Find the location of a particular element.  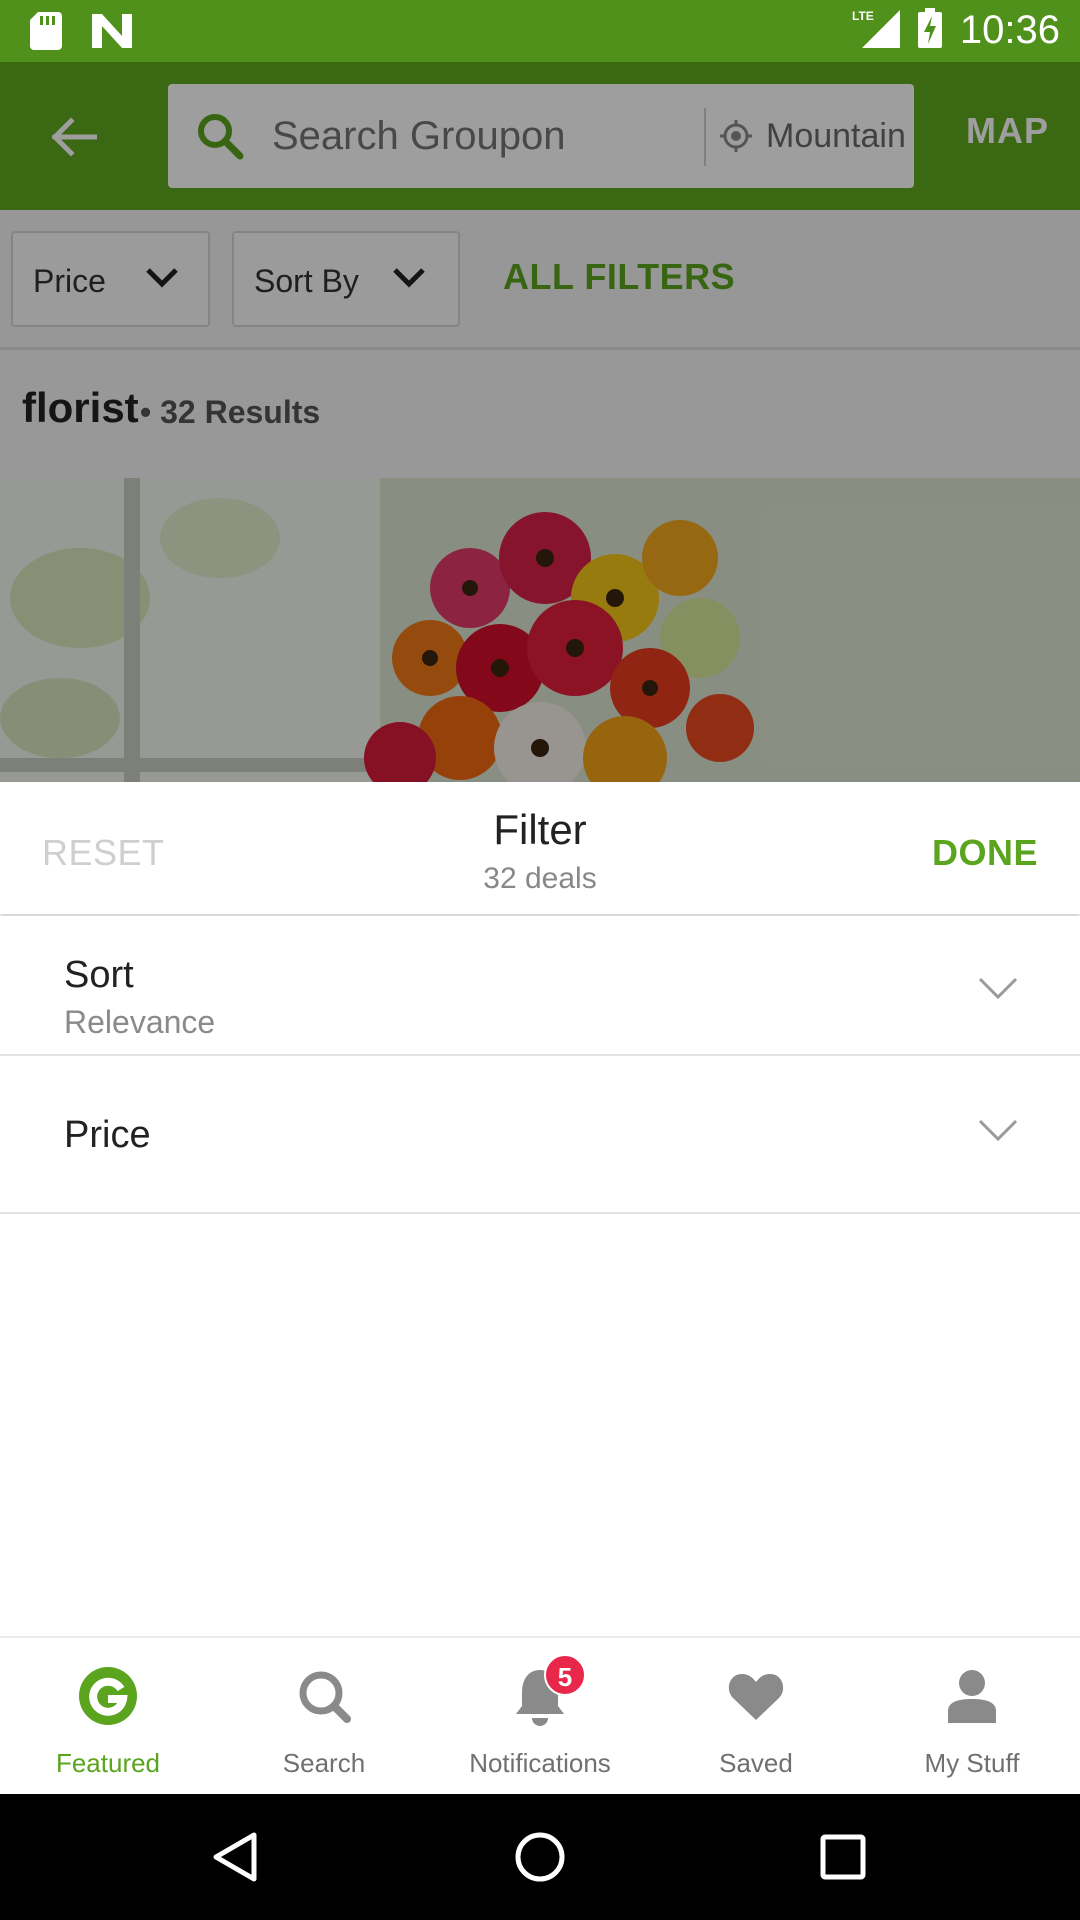

filter-sheet-deal-count: 32 deals is located at coordinates (540, 878).